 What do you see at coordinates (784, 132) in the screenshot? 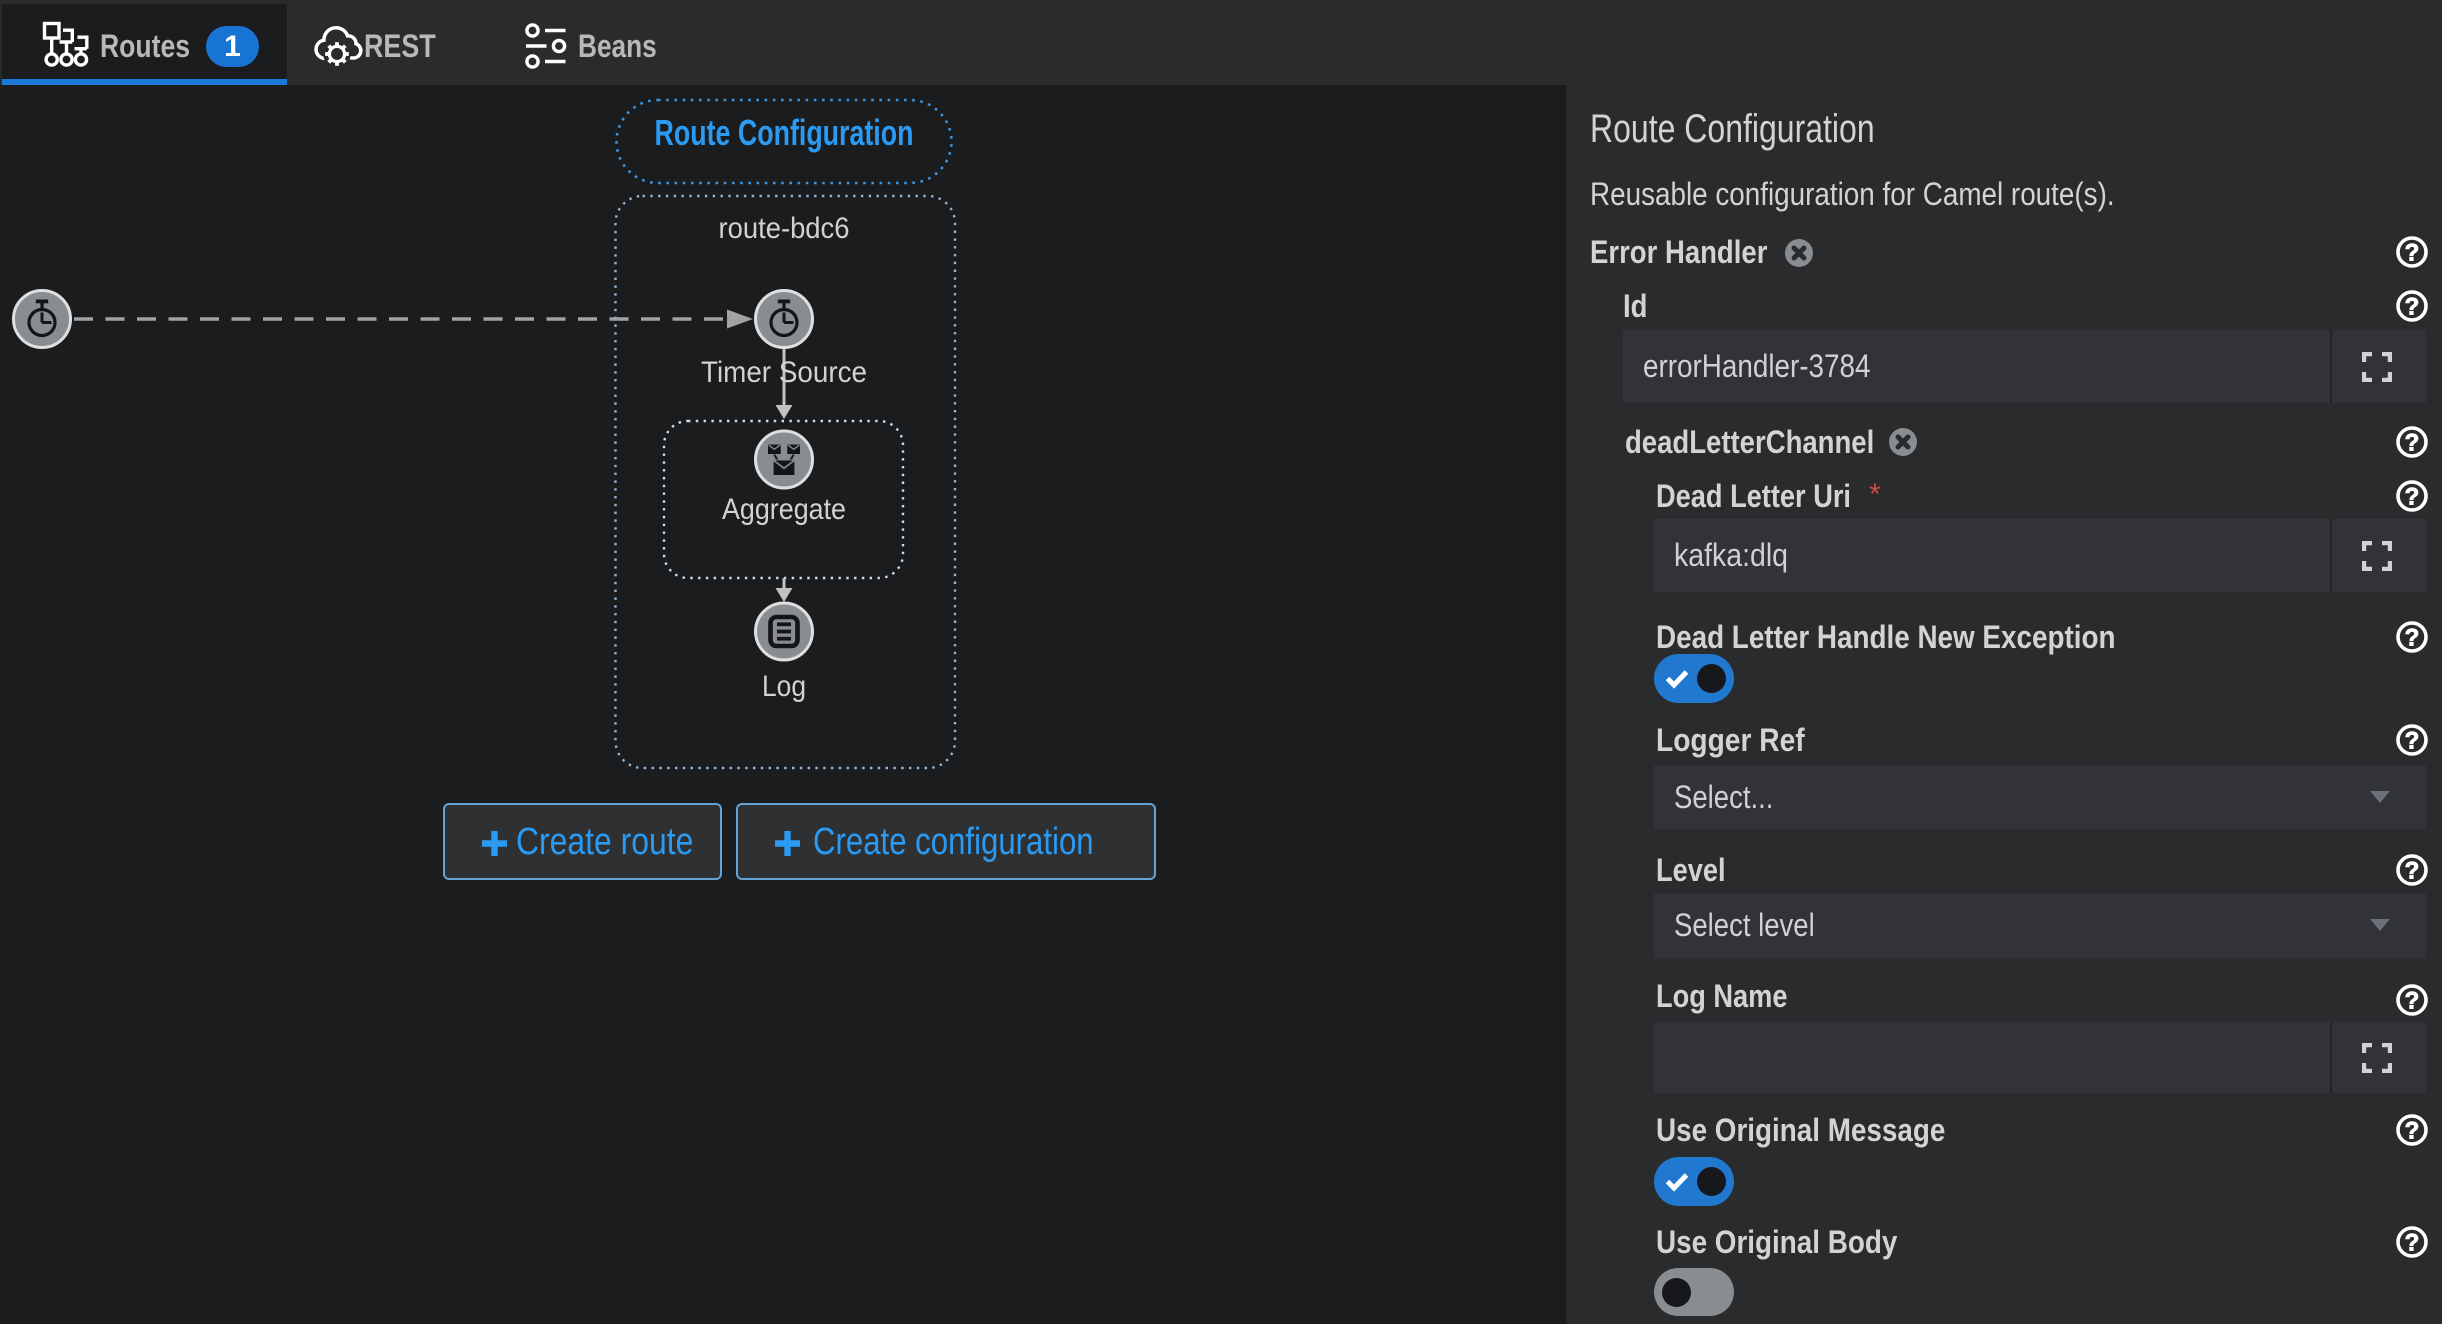
I see `svg-text: Route Configuration` at bounding box center [784, 132].